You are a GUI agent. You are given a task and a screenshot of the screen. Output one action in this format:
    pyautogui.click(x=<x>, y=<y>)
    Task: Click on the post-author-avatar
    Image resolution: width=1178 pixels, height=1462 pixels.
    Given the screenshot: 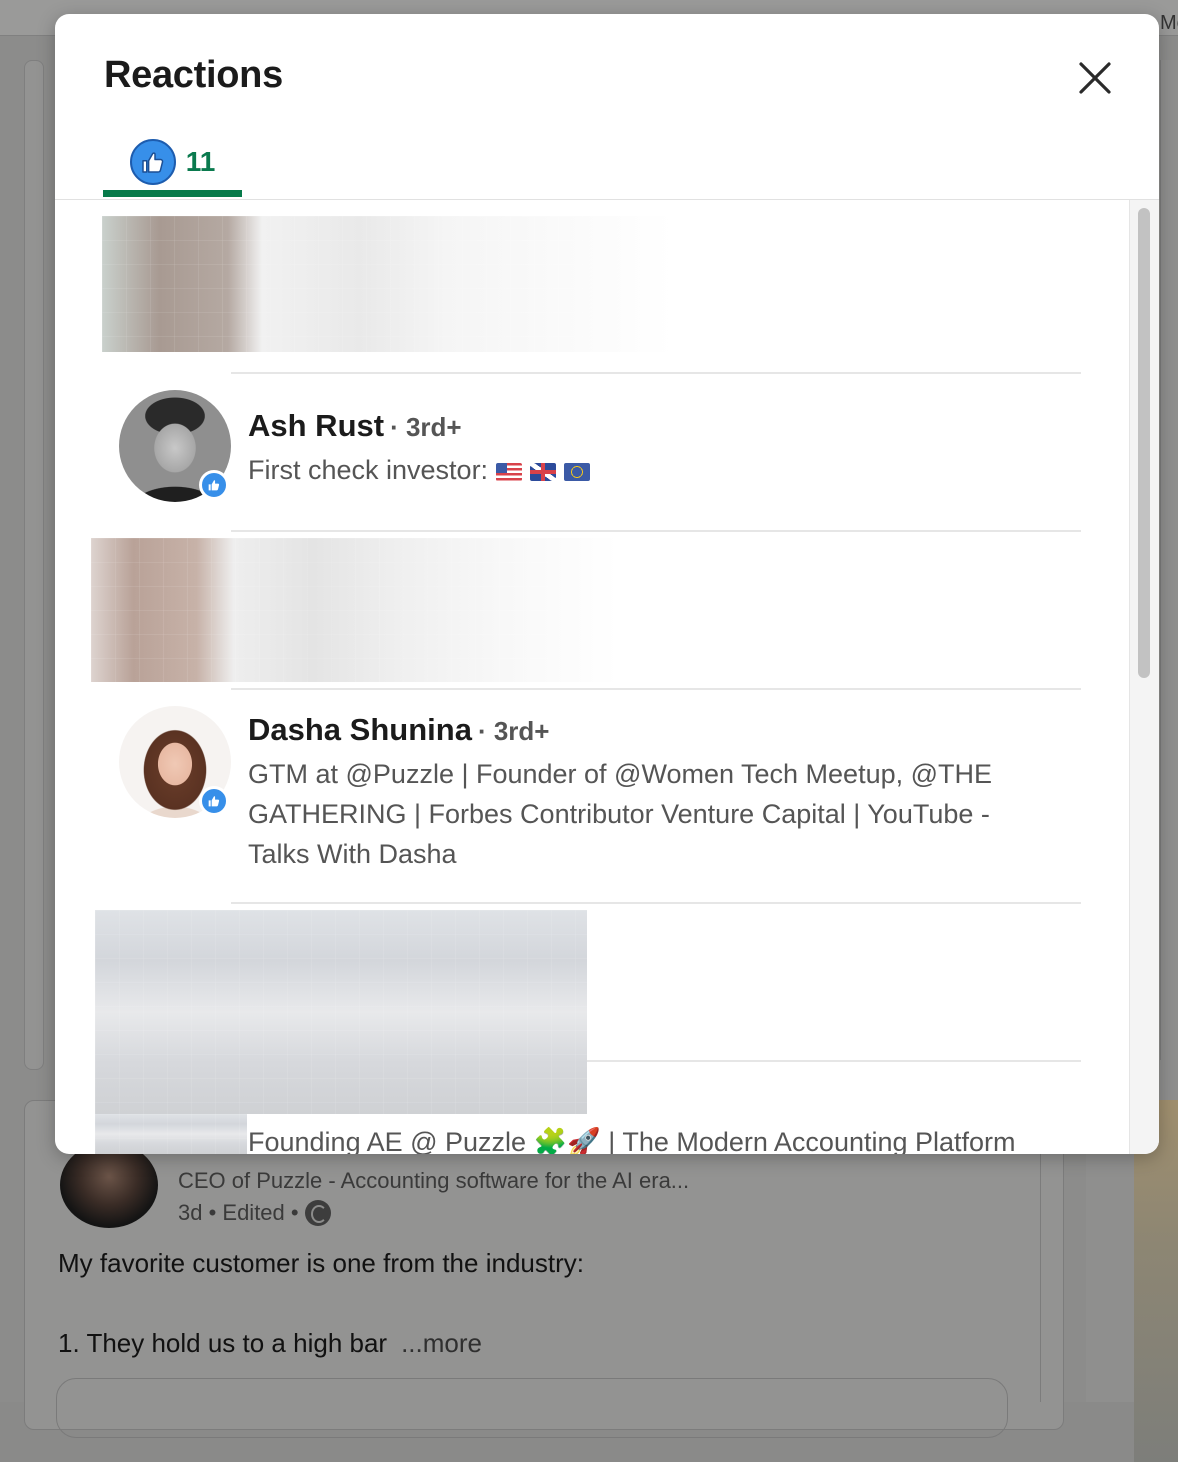 What is the action you would take?
    pyautogui.click(x=109, y=1185)
    